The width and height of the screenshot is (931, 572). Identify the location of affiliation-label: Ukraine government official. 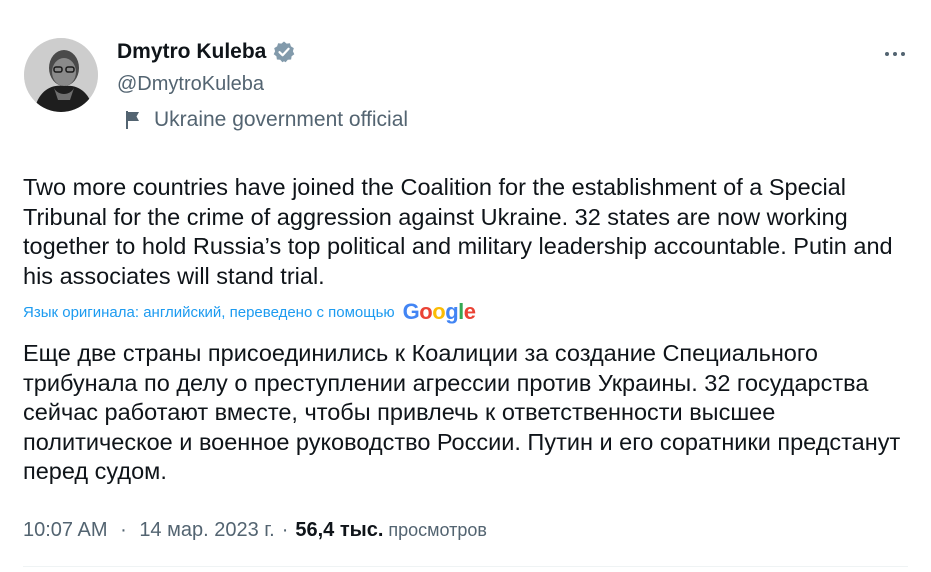
(266, 120).